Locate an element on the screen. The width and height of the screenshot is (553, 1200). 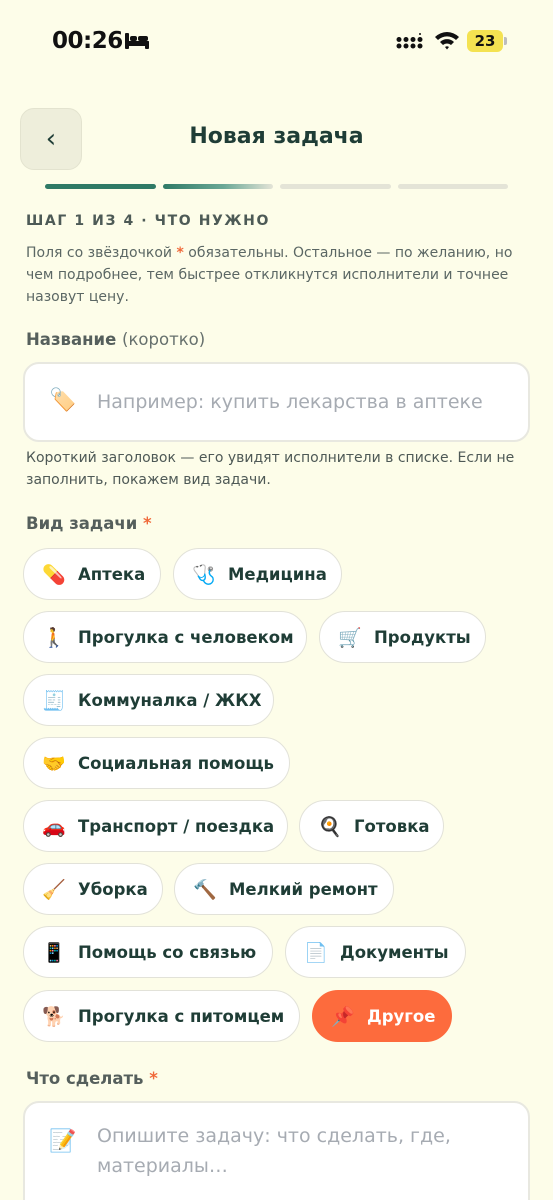
category-chip-cleaning: 🧹 Уборка is located at coordinates (93, 889).